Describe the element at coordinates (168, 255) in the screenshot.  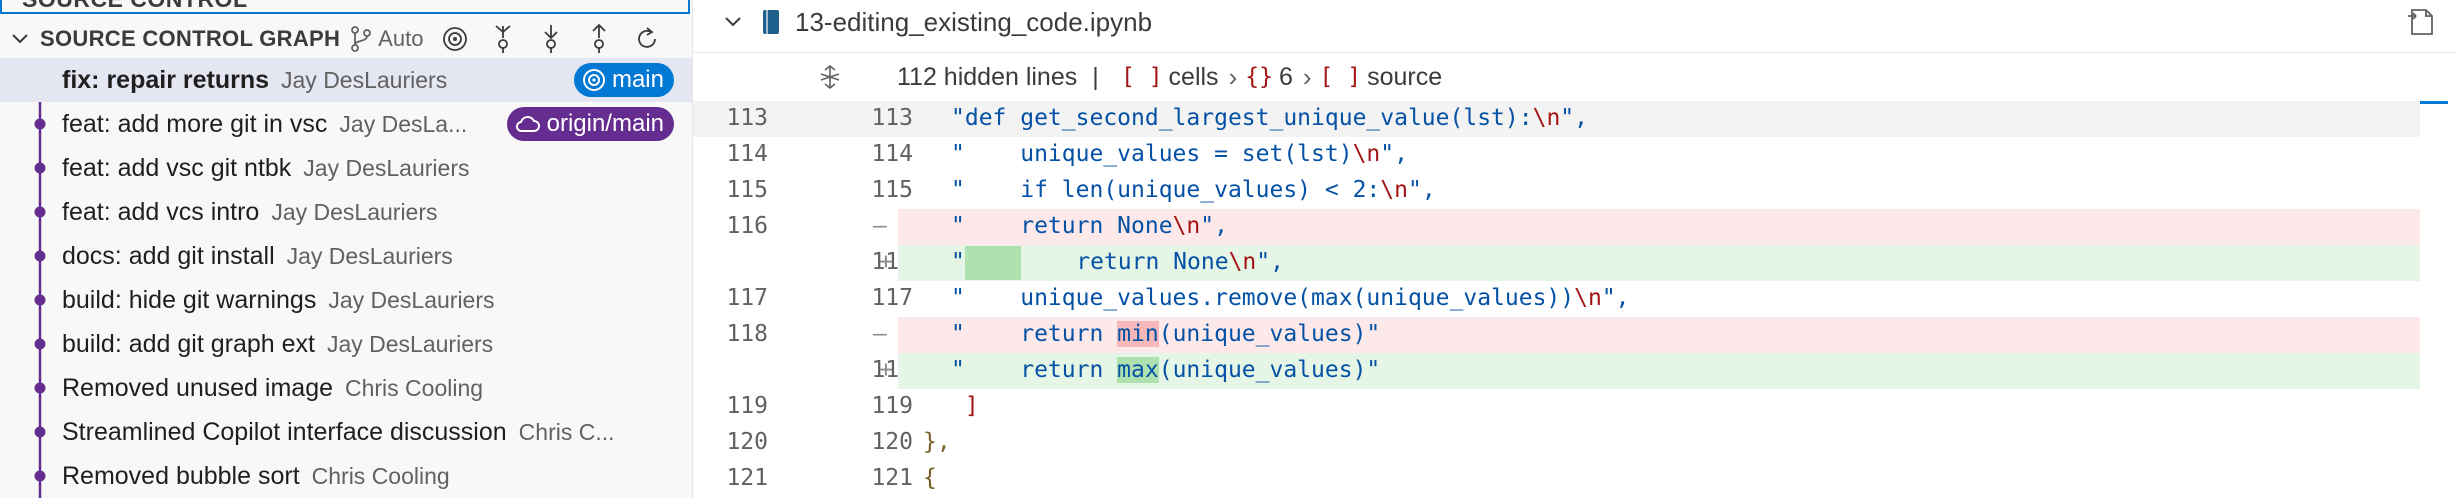
I see `commit-message: docs: add git install` at that location.